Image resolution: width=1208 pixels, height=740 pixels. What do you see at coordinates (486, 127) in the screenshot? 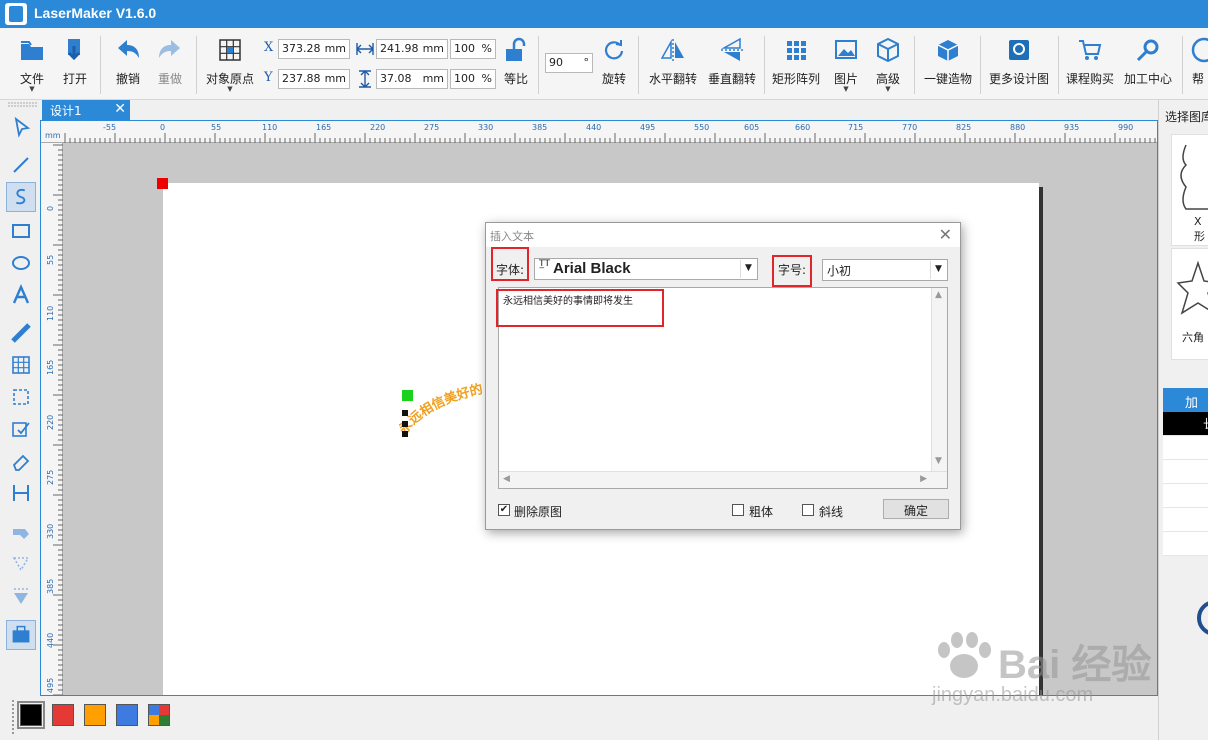
I see `ruler-tick-label: 330` at bounding box center [486, 127].